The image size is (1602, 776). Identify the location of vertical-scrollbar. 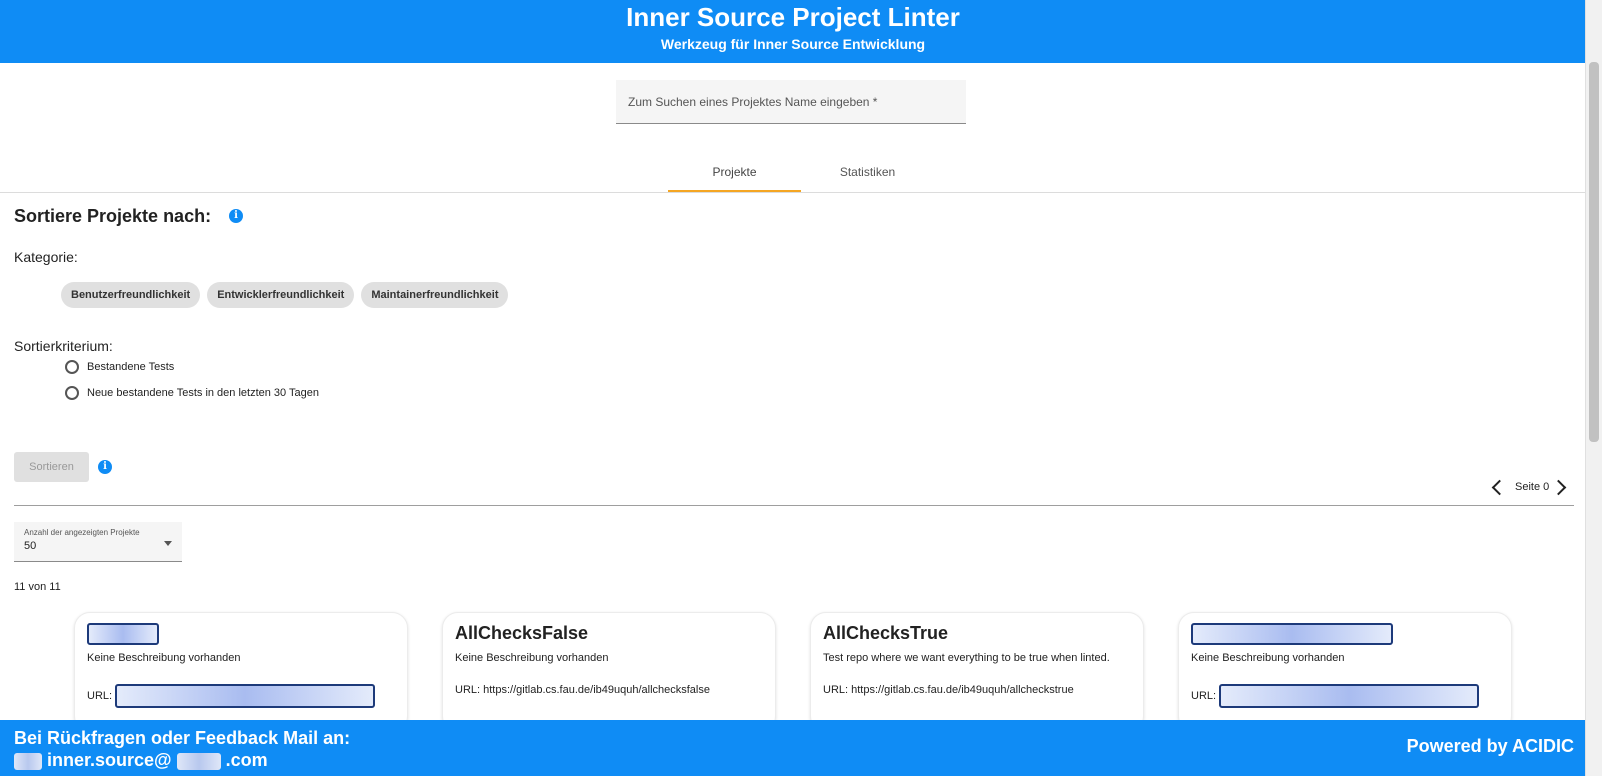
(1593, 388).